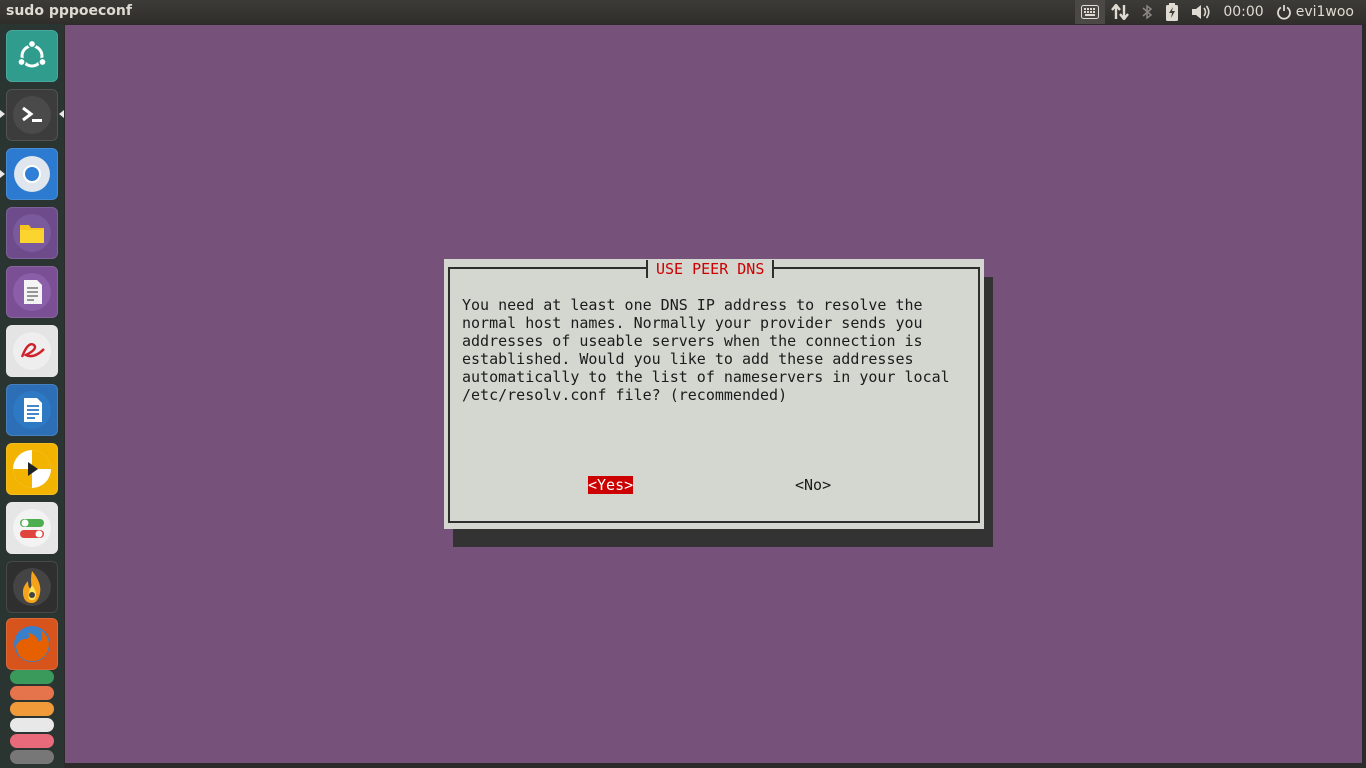 The width and height of the screenshot is (1366, 768). I want to click on writer-icon, so click(32, 410).